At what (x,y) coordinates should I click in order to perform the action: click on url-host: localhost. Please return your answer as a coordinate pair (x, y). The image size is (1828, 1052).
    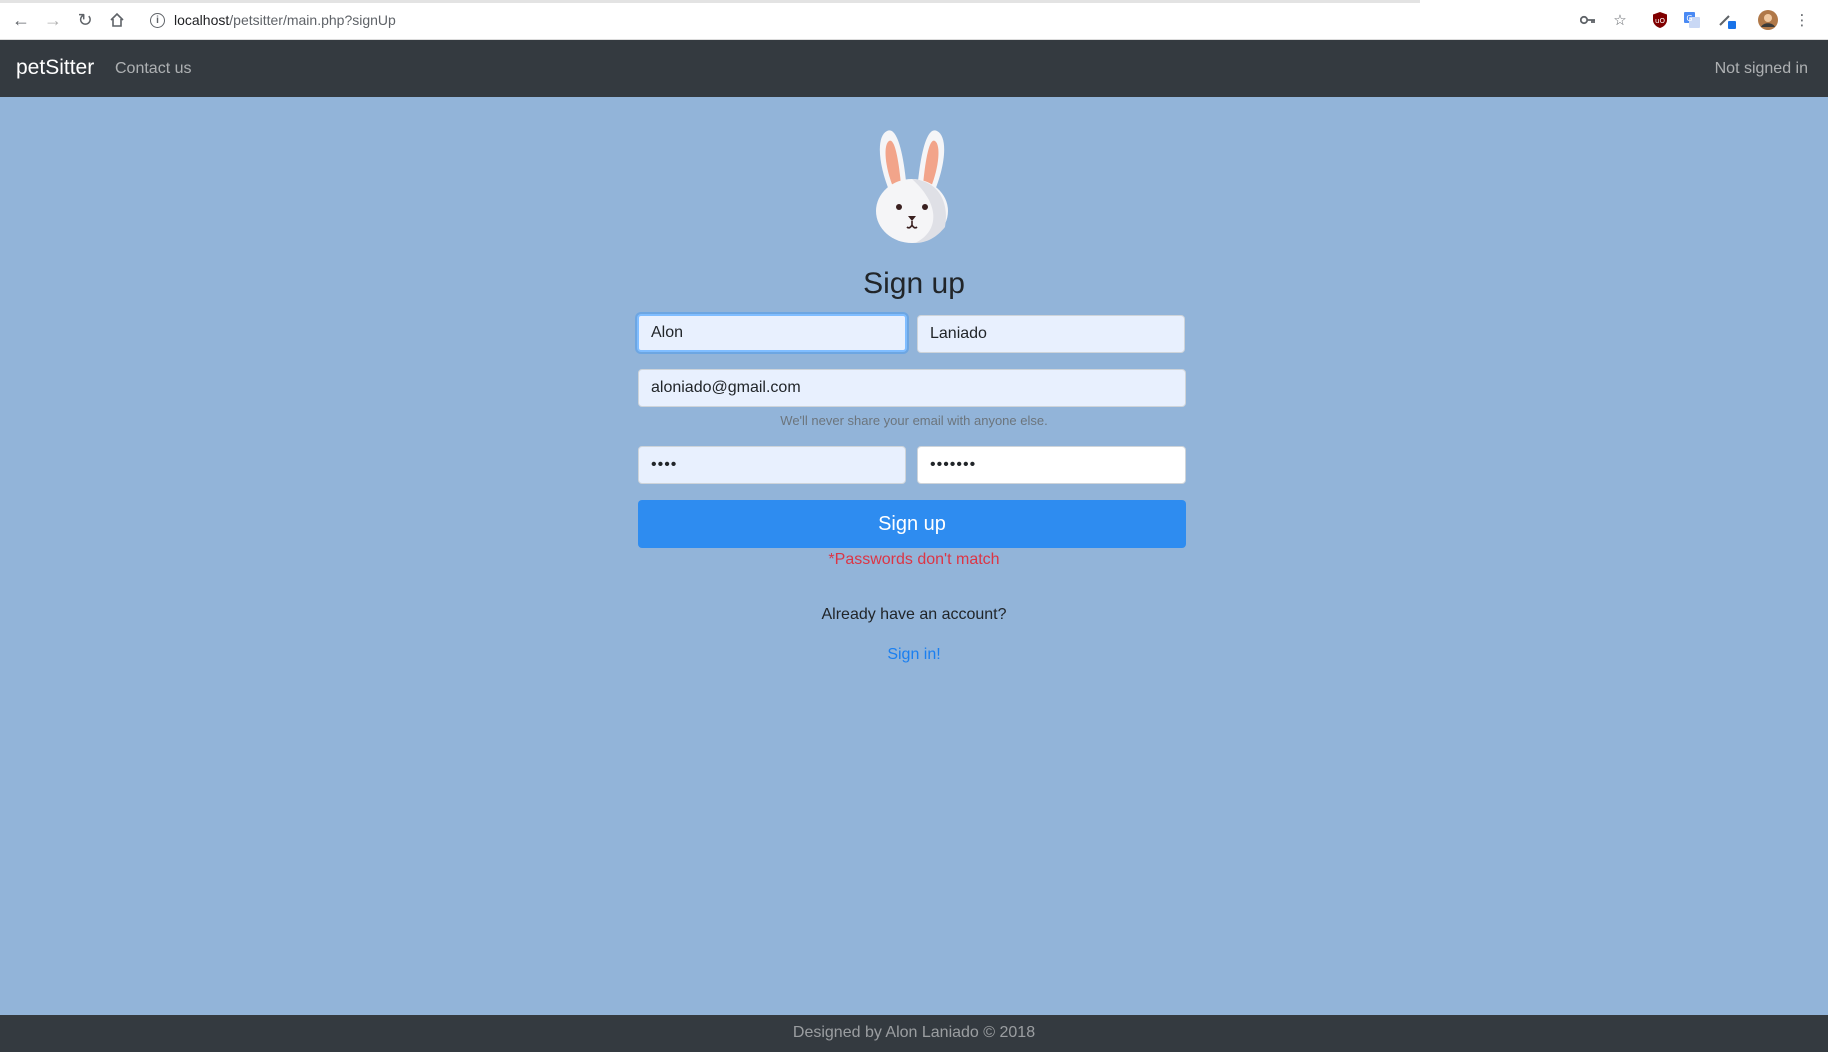
    Looking at the image, I should click on (202, 20).